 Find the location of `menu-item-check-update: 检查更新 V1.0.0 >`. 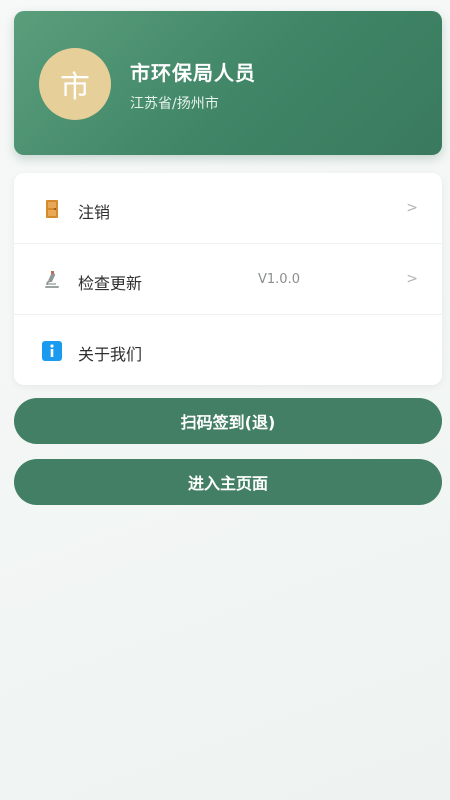

menu-item-check-update: 检查更新 V1.0.0 > is located at coordinates (228, 279).